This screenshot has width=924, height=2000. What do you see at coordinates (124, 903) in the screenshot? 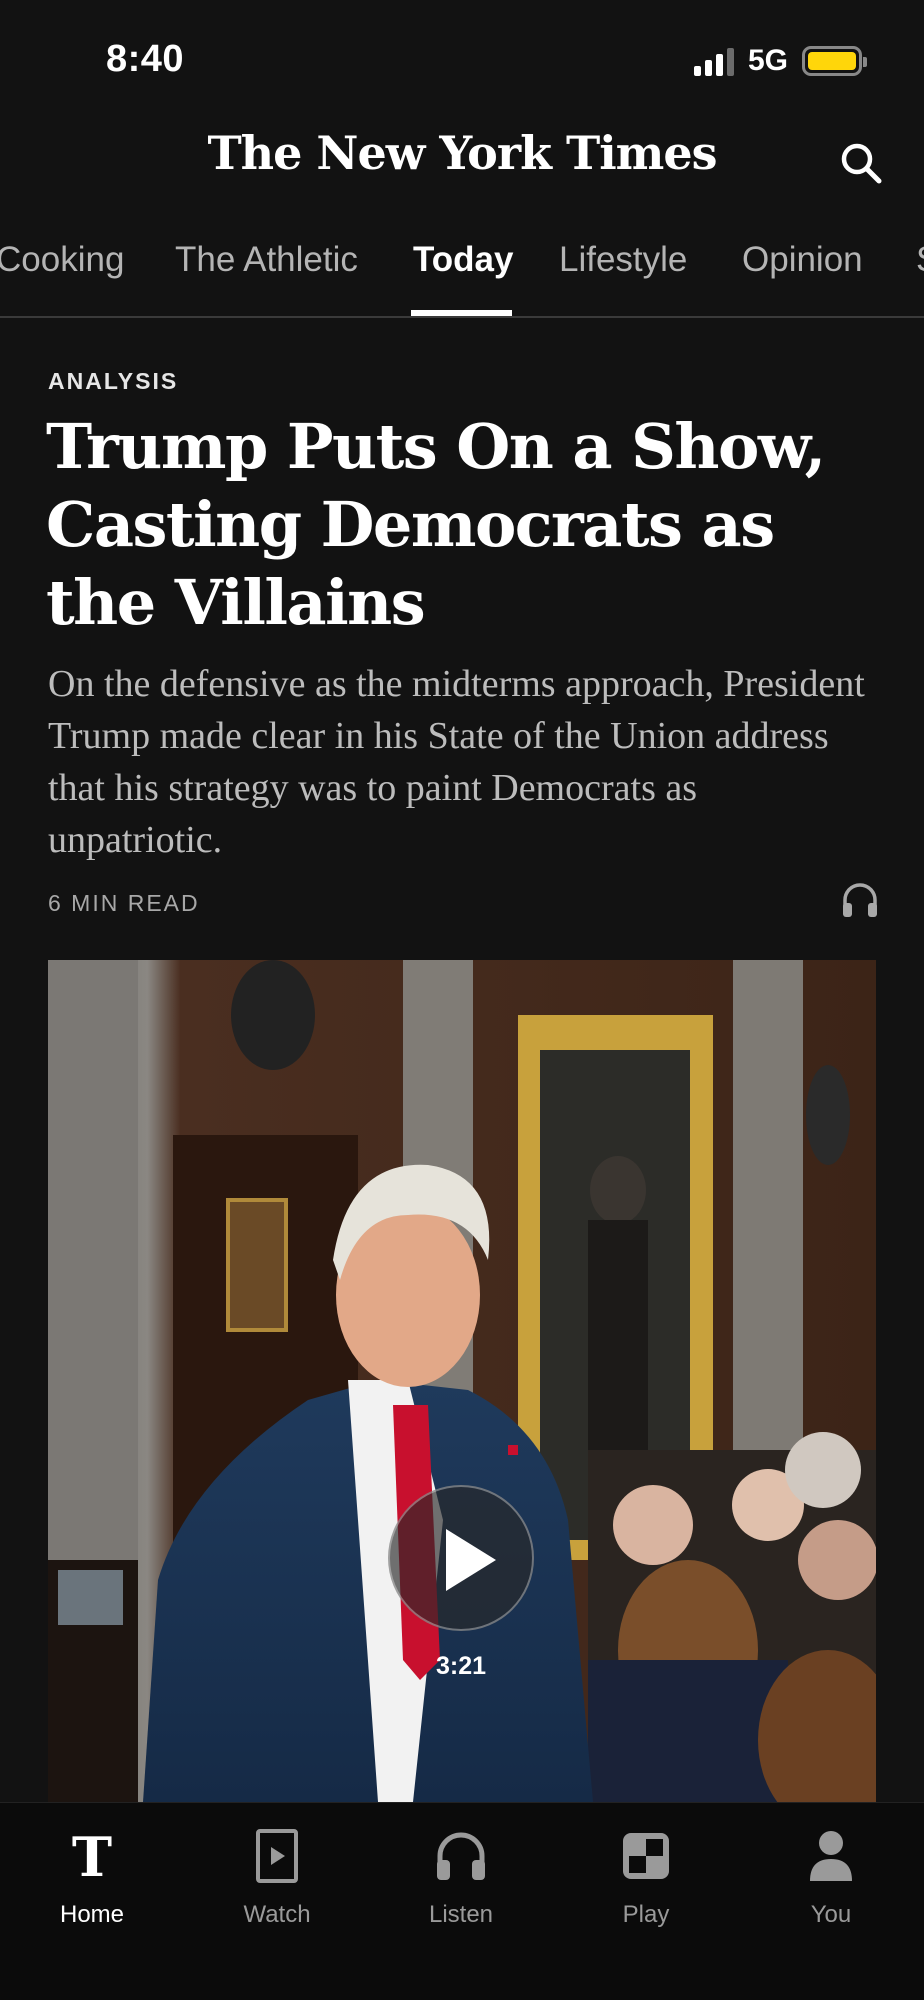
I see `read-time: 6 MIN READ` at bounding box center [124, 903].